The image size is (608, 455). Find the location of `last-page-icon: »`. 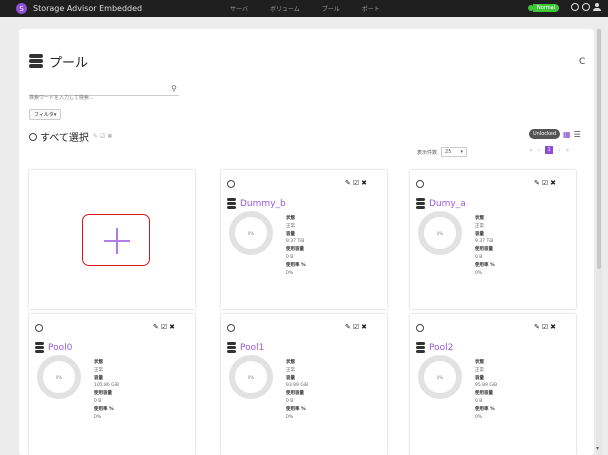

last-page-icon: » is located at coordinates (567, 150).